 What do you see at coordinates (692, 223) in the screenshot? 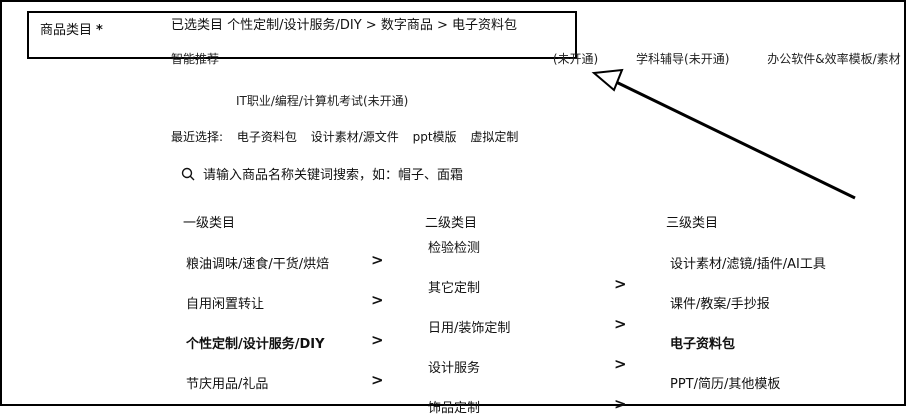
I see `level3-header: 三级类目` at bounding box center [692, 223].